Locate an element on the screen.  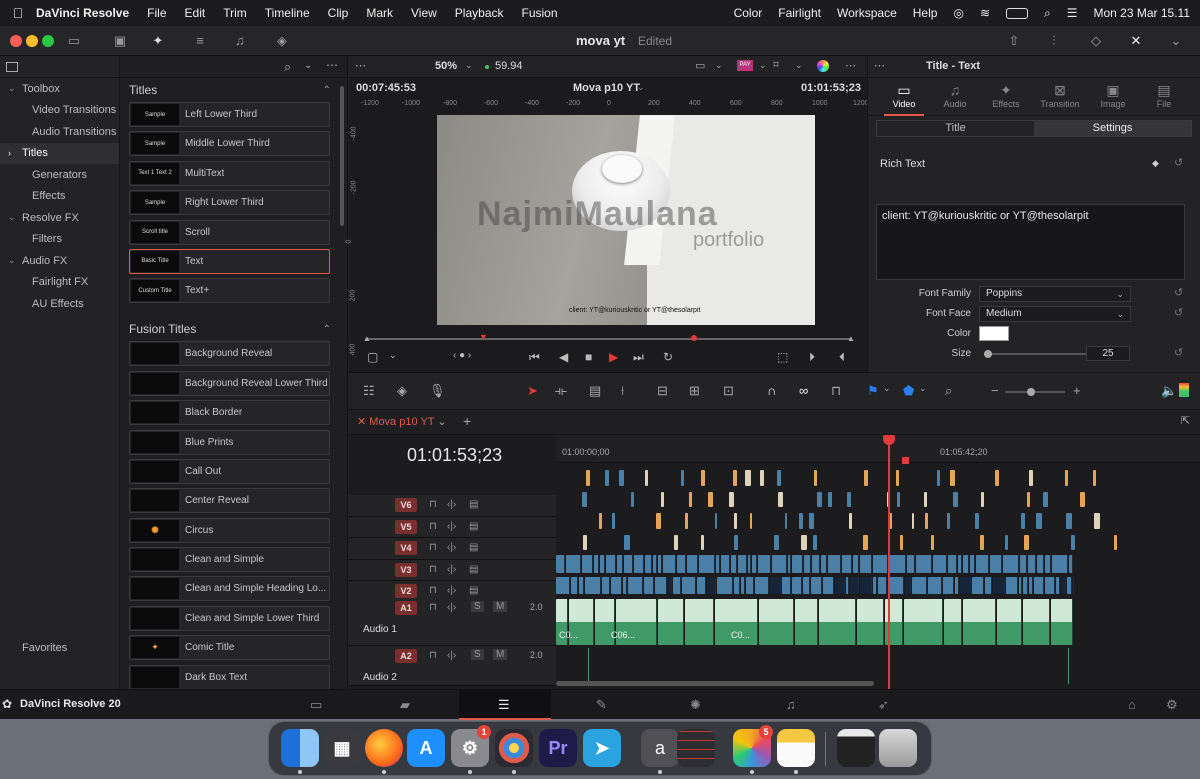
track-id-badge: V4 is located at coordinates (406, 548).